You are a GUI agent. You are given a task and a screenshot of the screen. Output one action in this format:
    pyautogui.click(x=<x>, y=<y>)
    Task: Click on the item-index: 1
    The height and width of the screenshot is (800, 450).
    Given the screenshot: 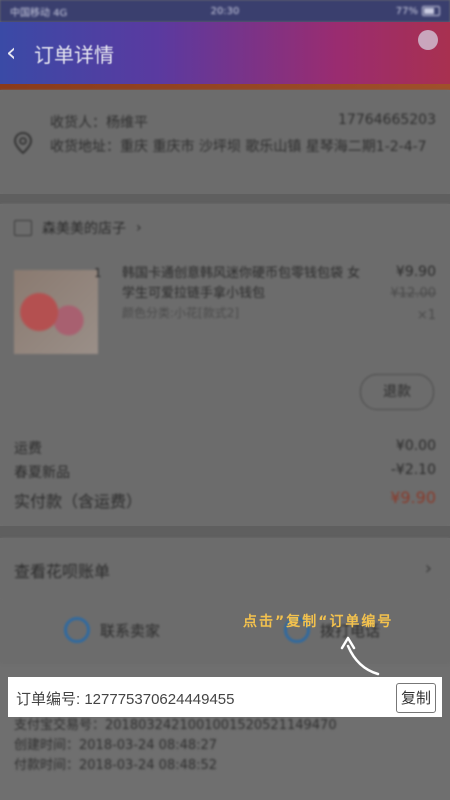 What is the action you would take?
    pyautogui.click(x=98, y=273)
    